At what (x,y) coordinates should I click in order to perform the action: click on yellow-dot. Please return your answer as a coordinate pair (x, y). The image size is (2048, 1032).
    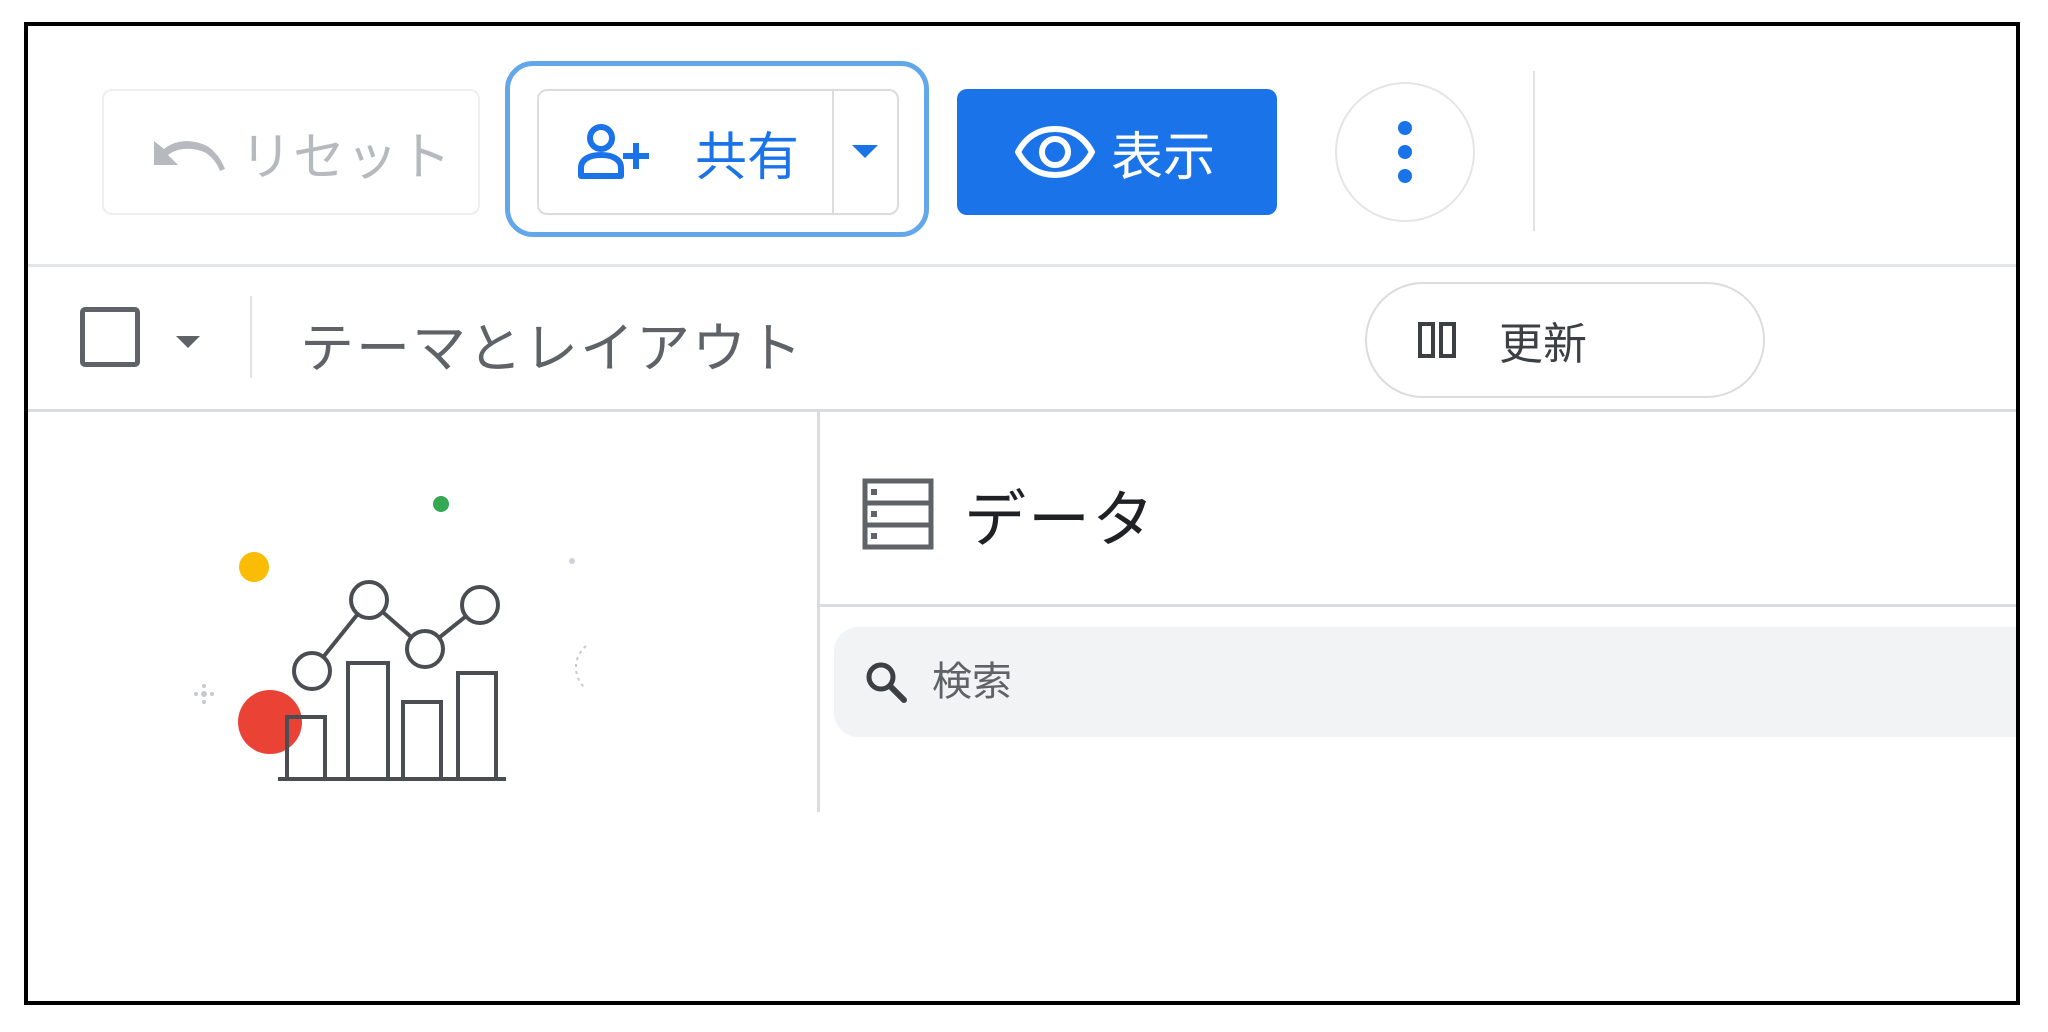
    Looking at the image, I should click on (254, 567).